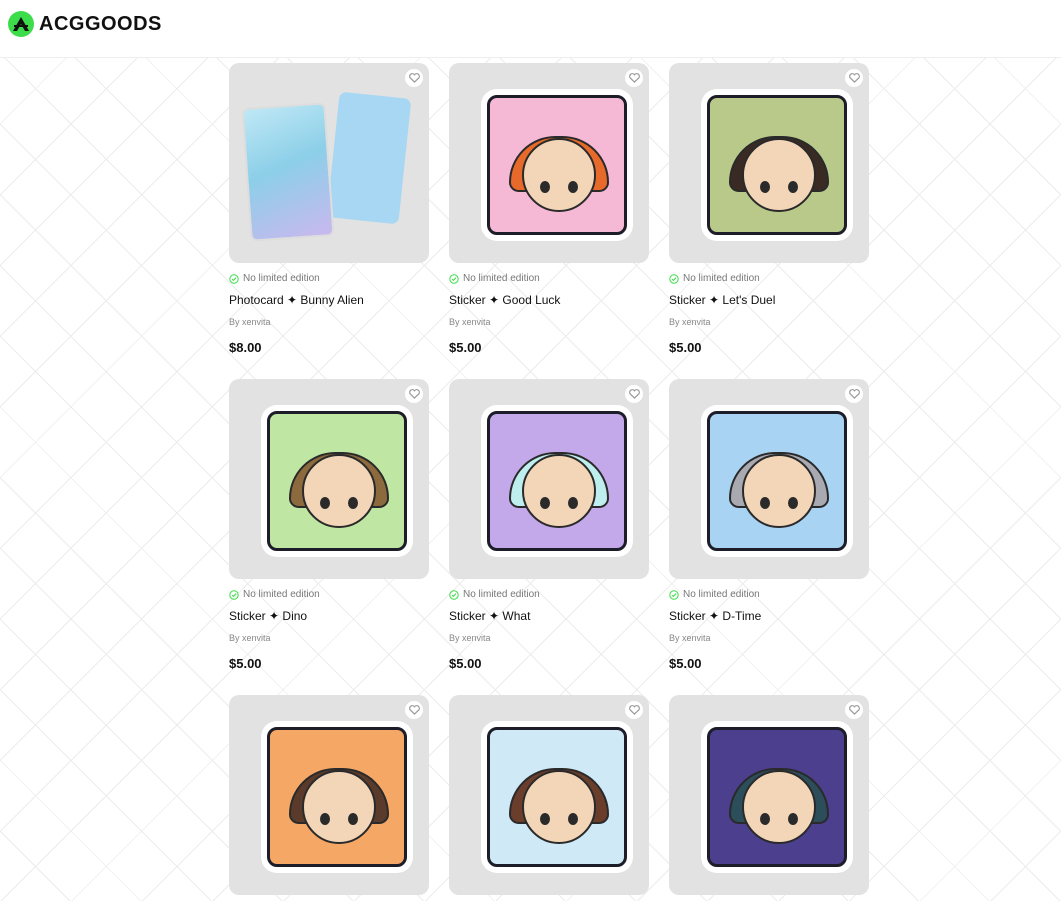 This screenshot has height=901, width=1061. I want to click on photocard-back, so click(369, 158).